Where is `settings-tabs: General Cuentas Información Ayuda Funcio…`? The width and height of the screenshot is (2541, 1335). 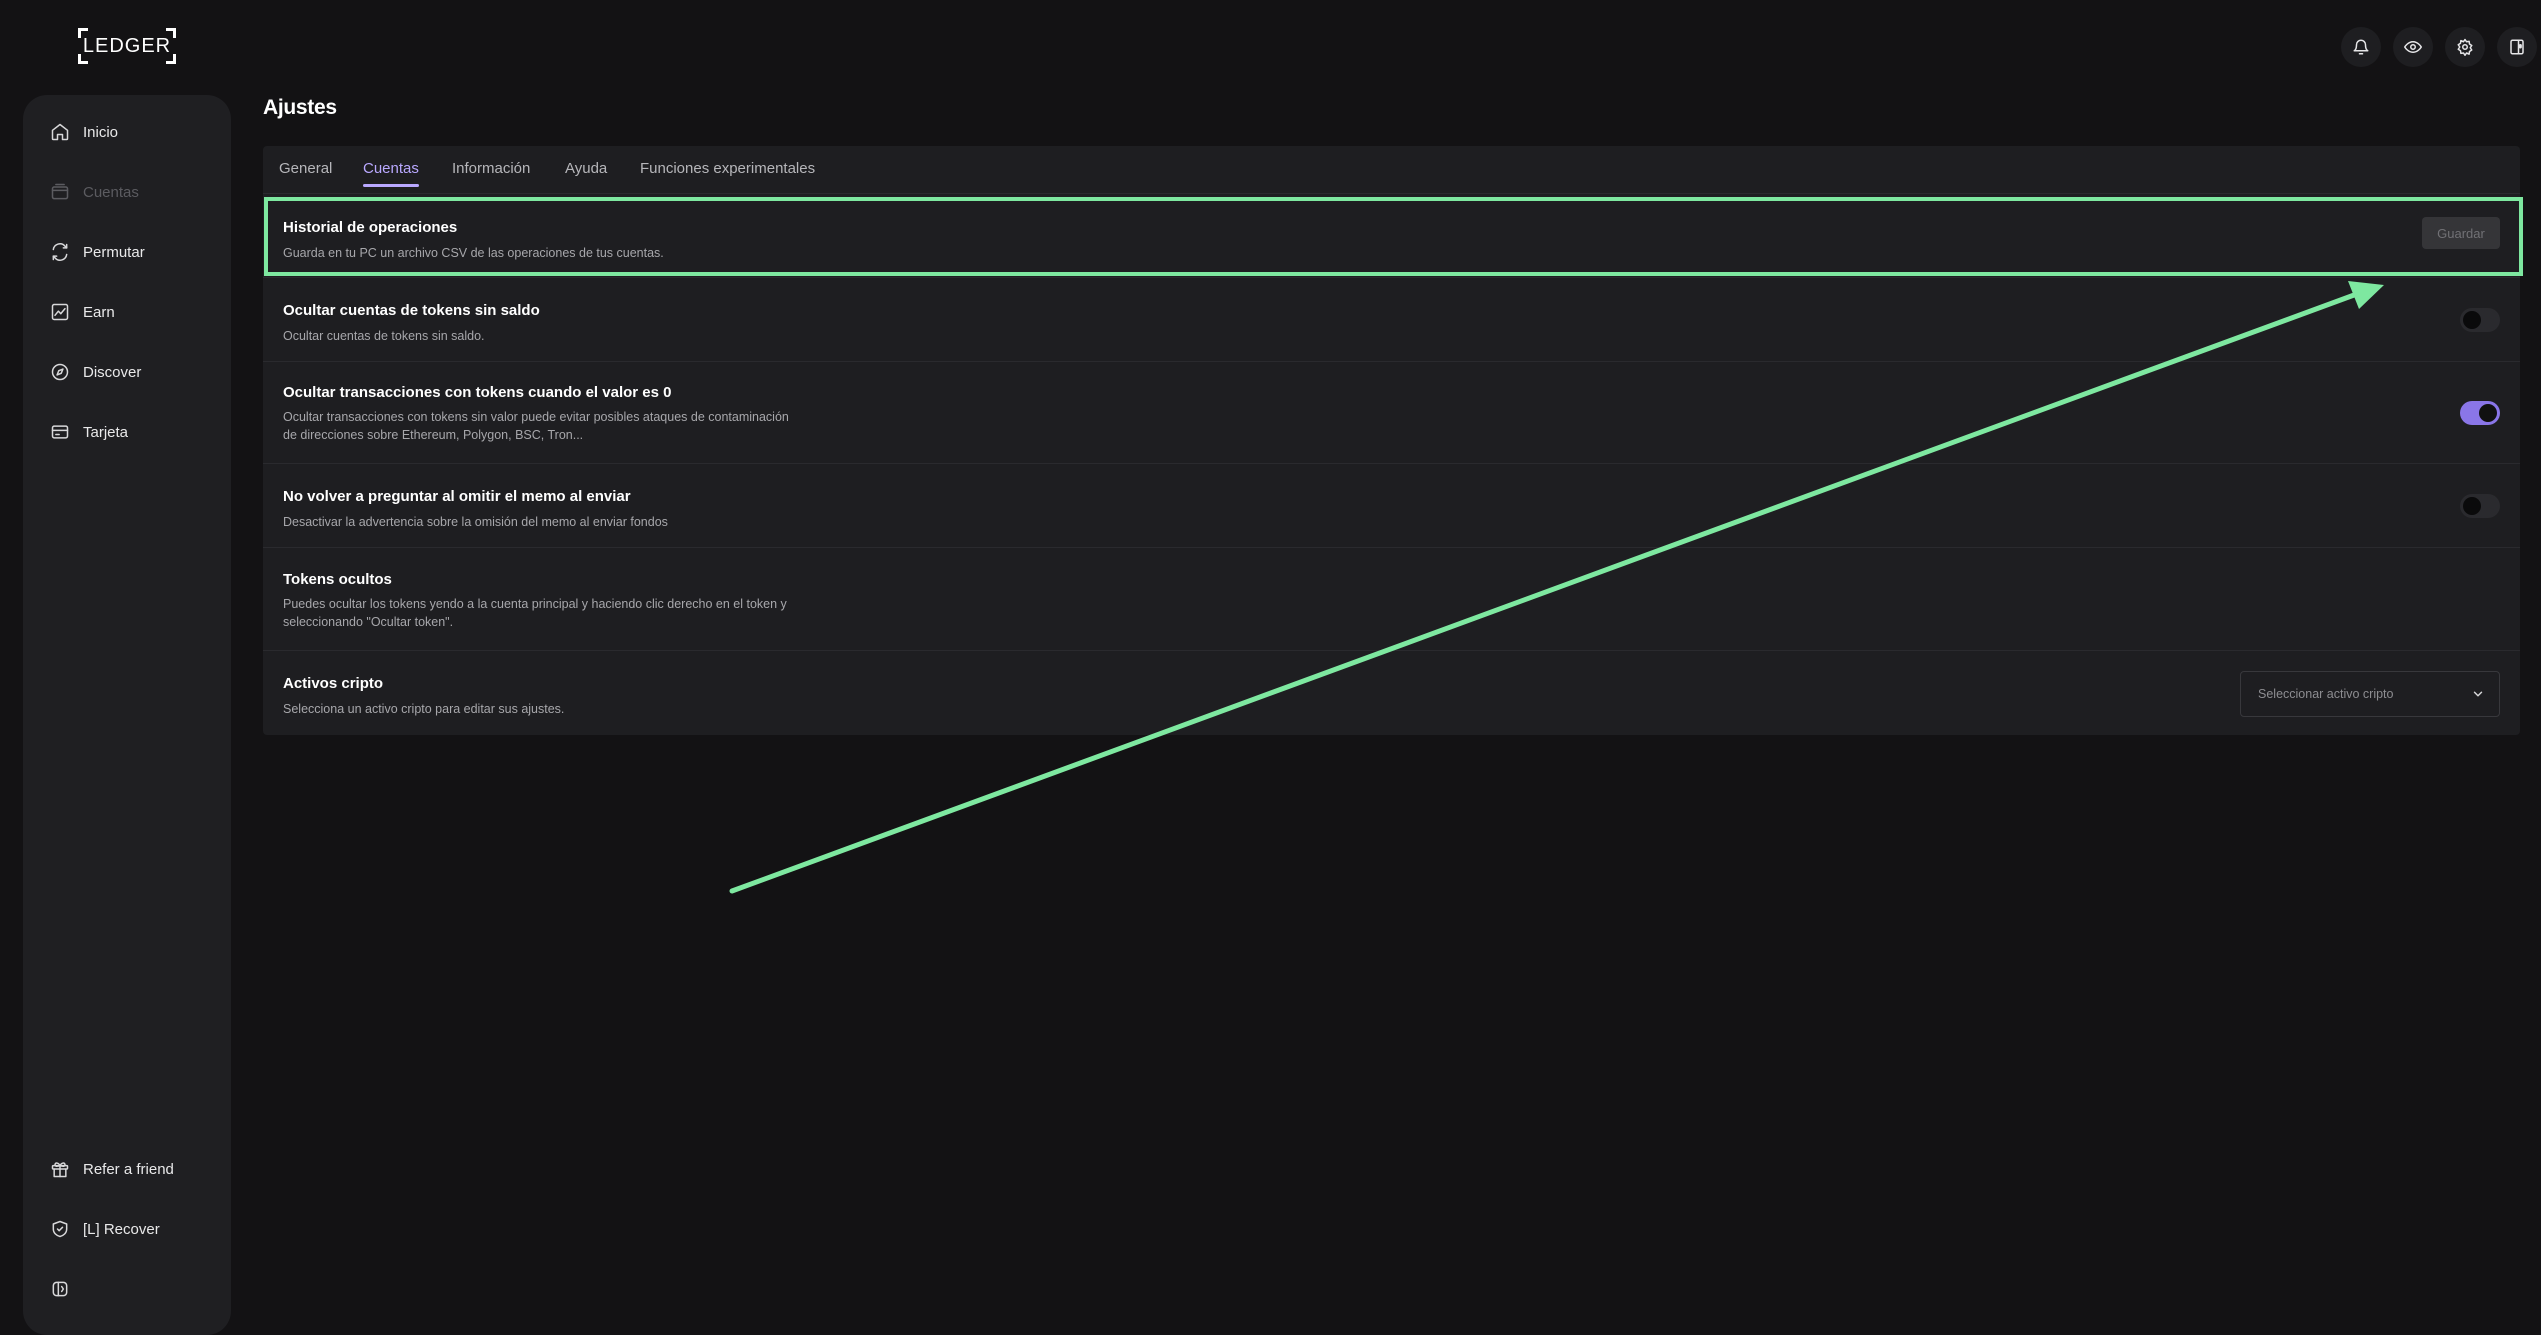
settings-tabs: General Cuentas Información Ayuda Funcio… is located at coordinates (1391, 170).